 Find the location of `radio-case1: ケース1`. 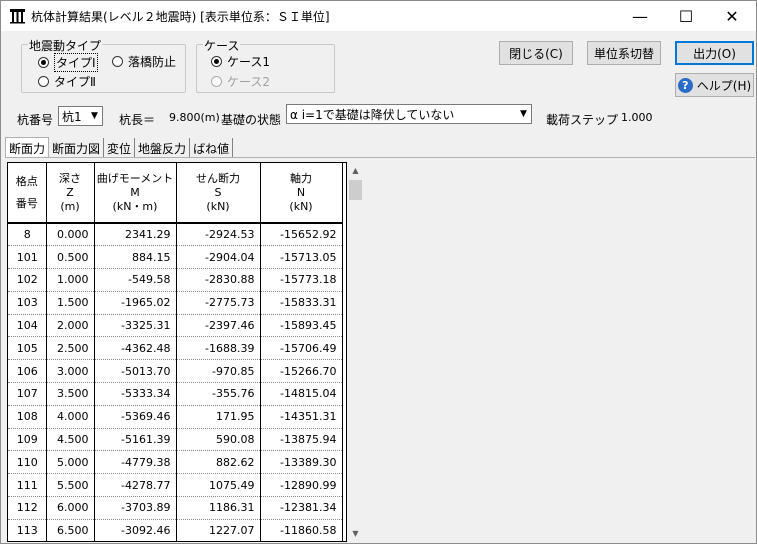

radio-case1: ケース1 is located at coordinates (240, 61).